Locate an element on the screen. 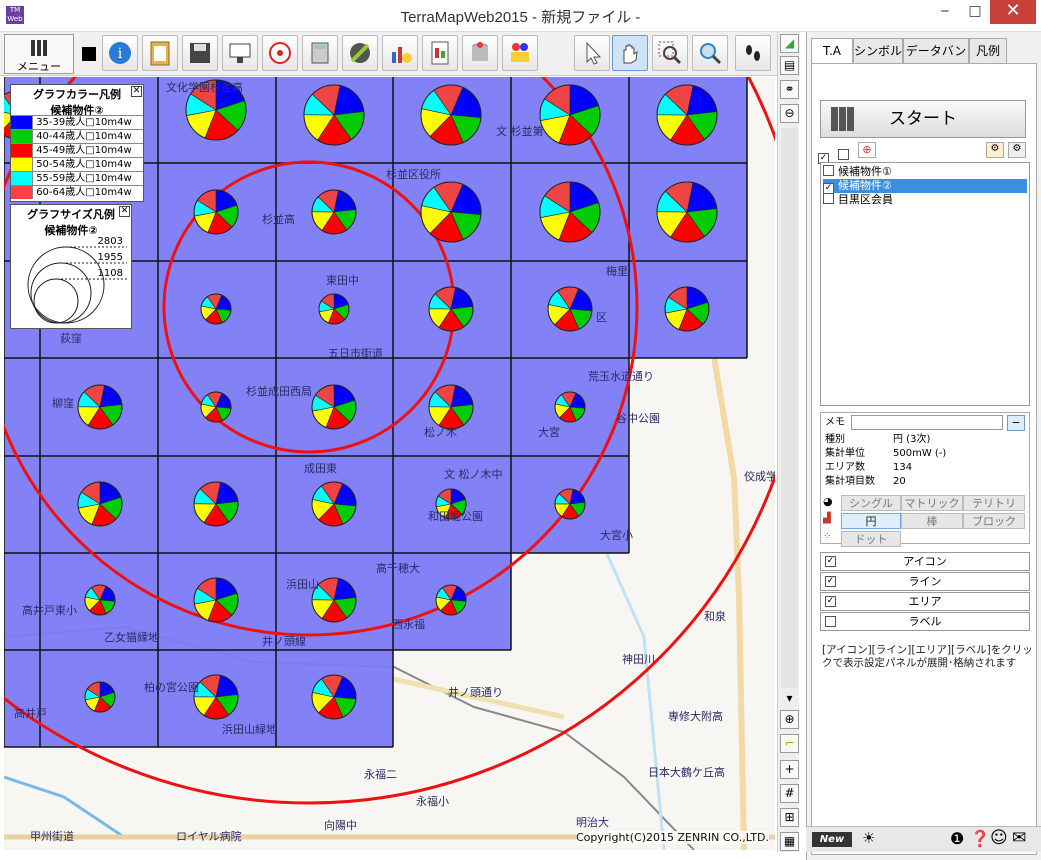 This screenshot has height=860, width=1041. mail-icon: ✉ is located at coordinates (1019, 838).